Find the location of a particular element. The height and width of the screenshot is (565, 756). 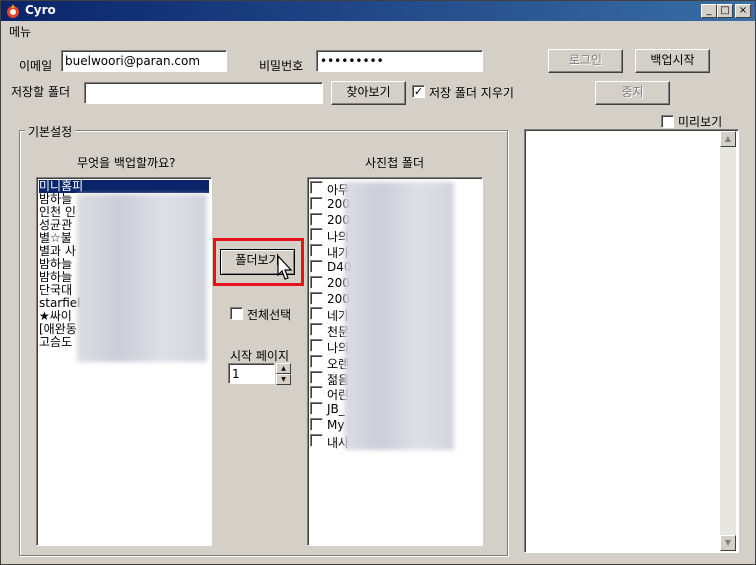

menu-bar: 메뉴 is located at coordinates (378, 30).